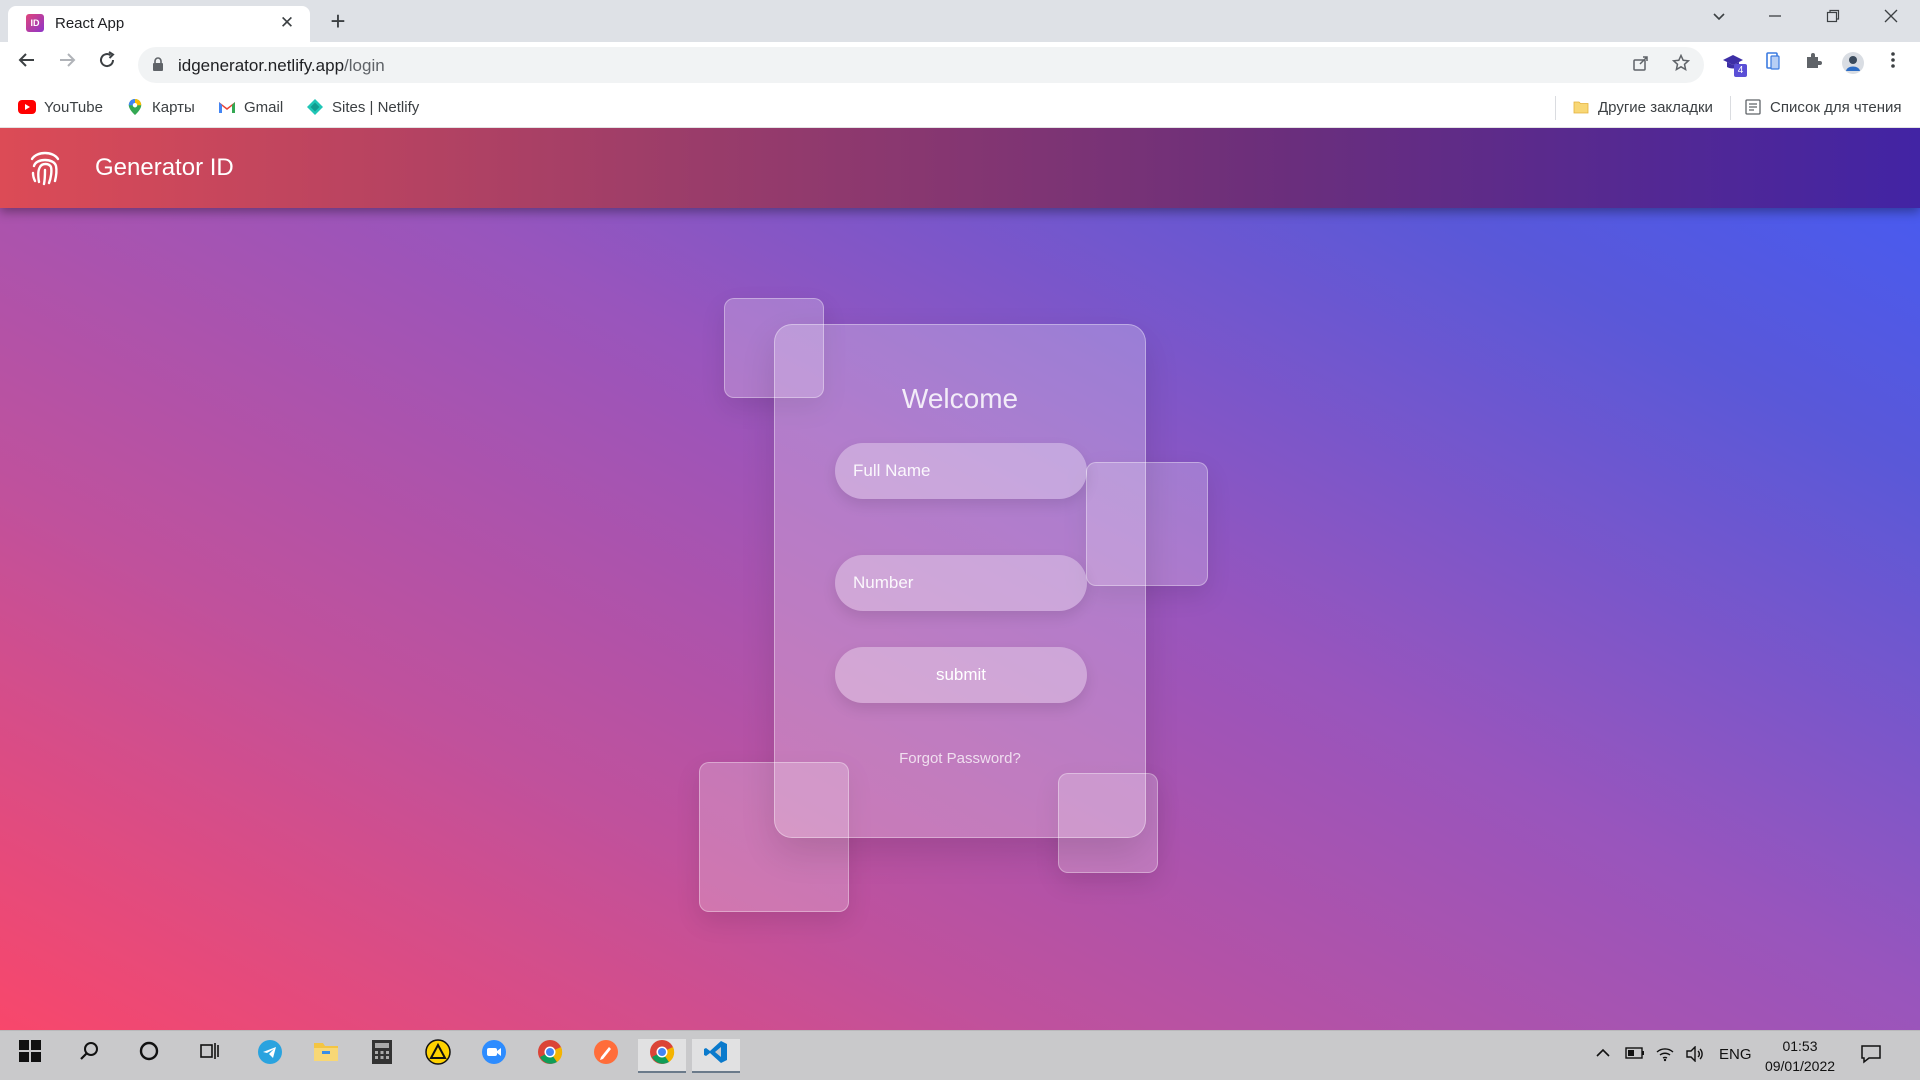  I want to click on back-icon, so click(27, 64).